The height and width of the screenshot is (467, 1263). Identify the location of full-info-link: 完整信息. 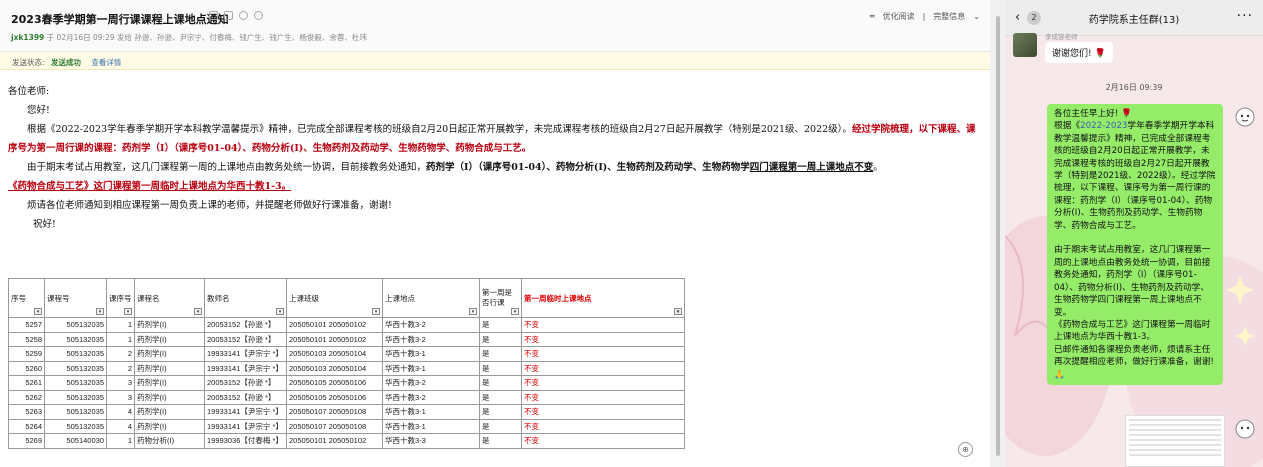
(949, 16).